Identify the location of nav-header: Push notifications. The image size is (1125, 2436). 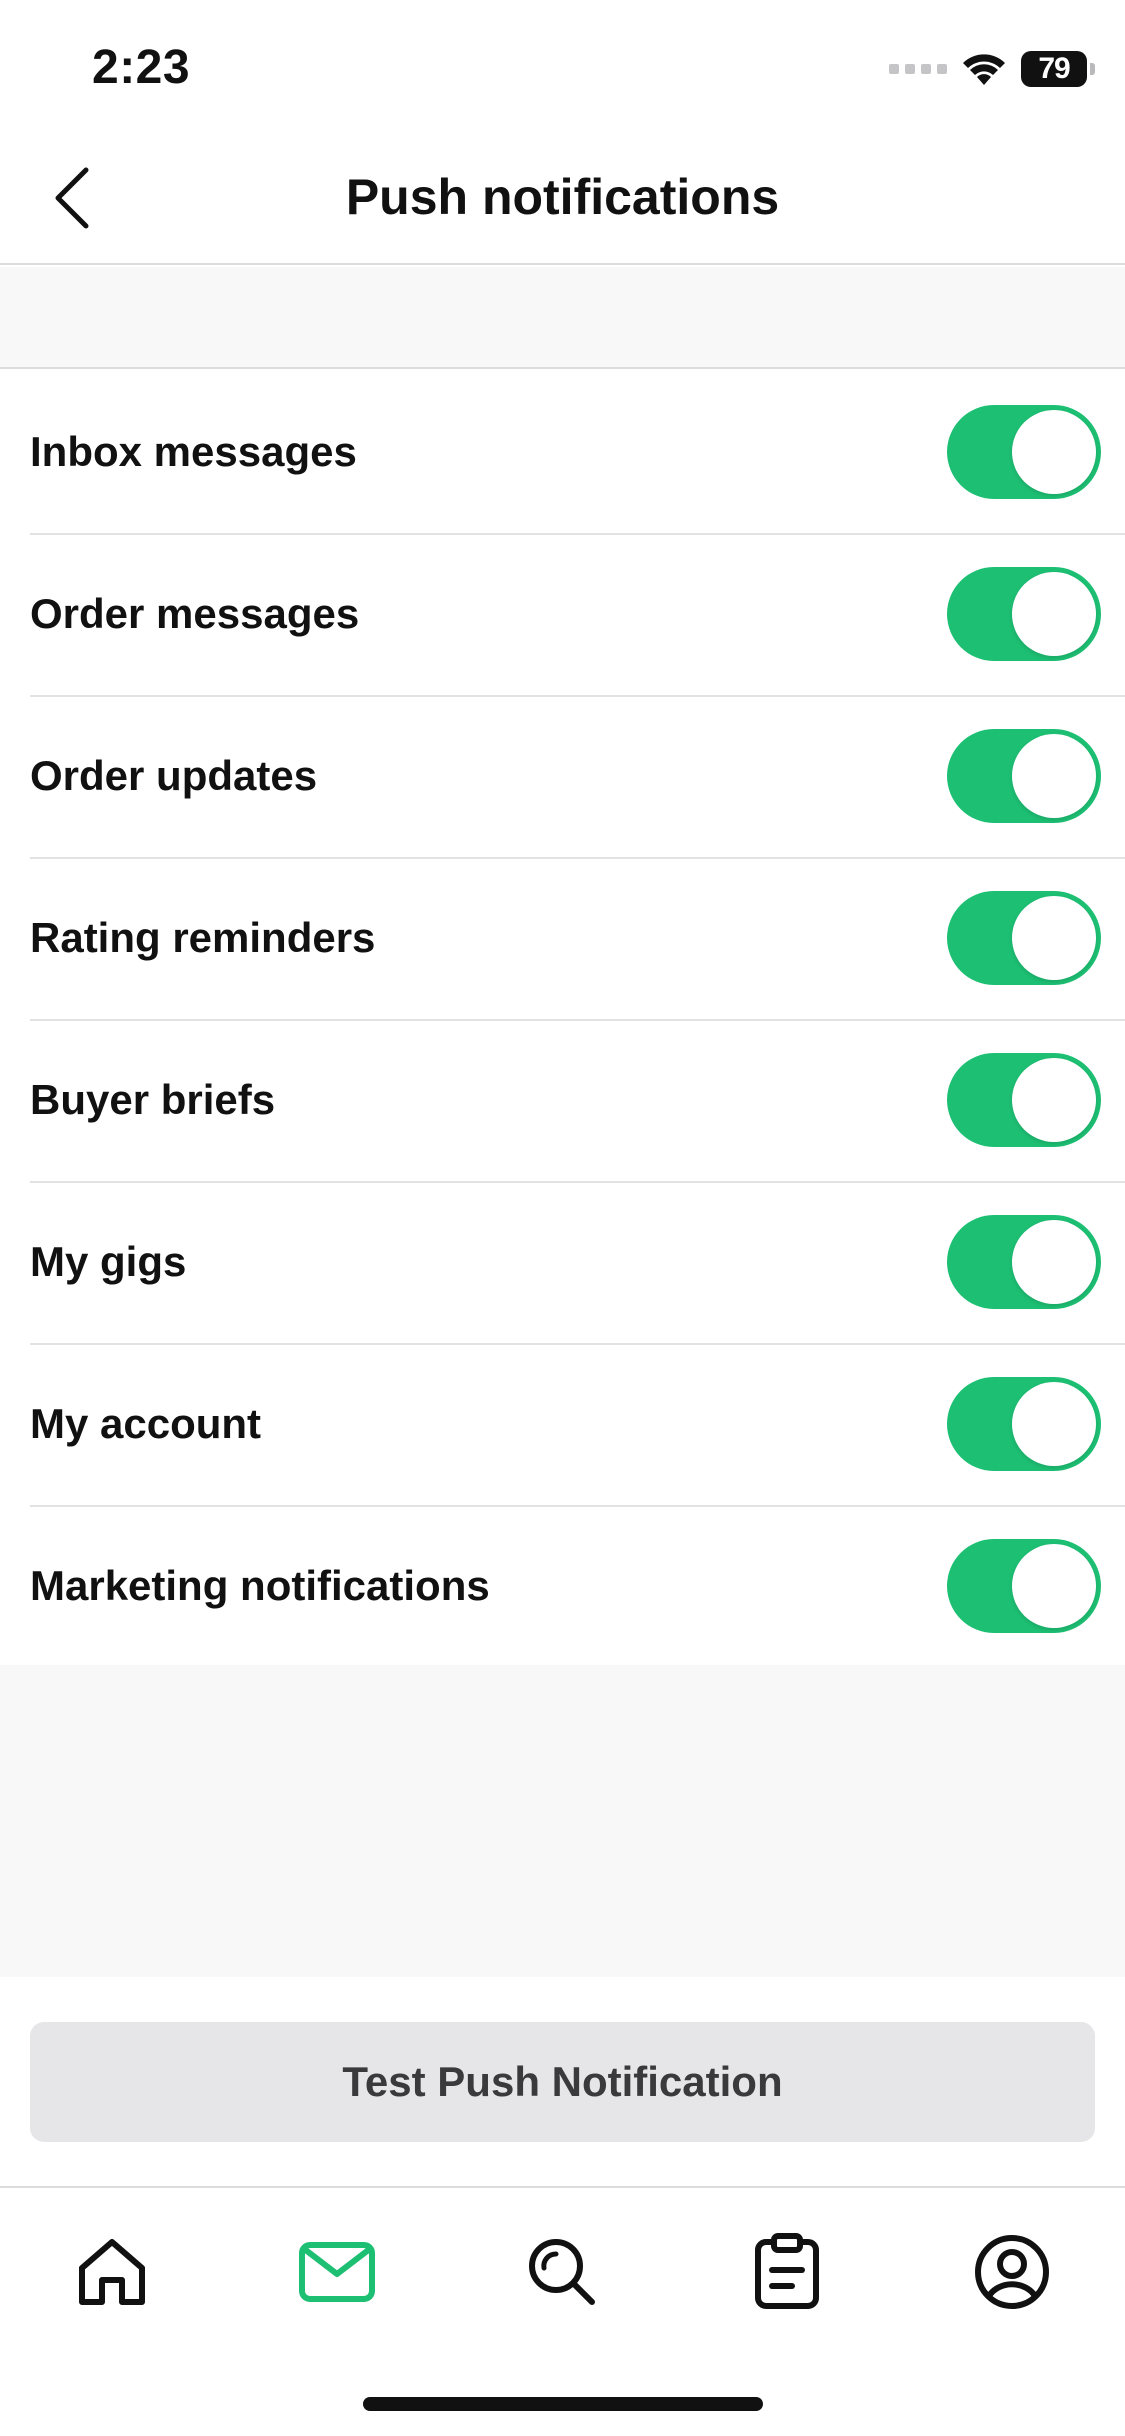
(562, 198).